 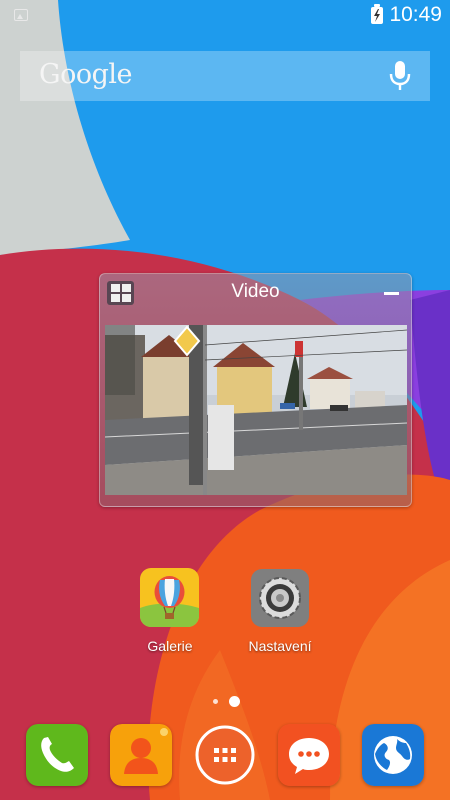 I want to click on clock: 10:49, so click(x=415, y=14).